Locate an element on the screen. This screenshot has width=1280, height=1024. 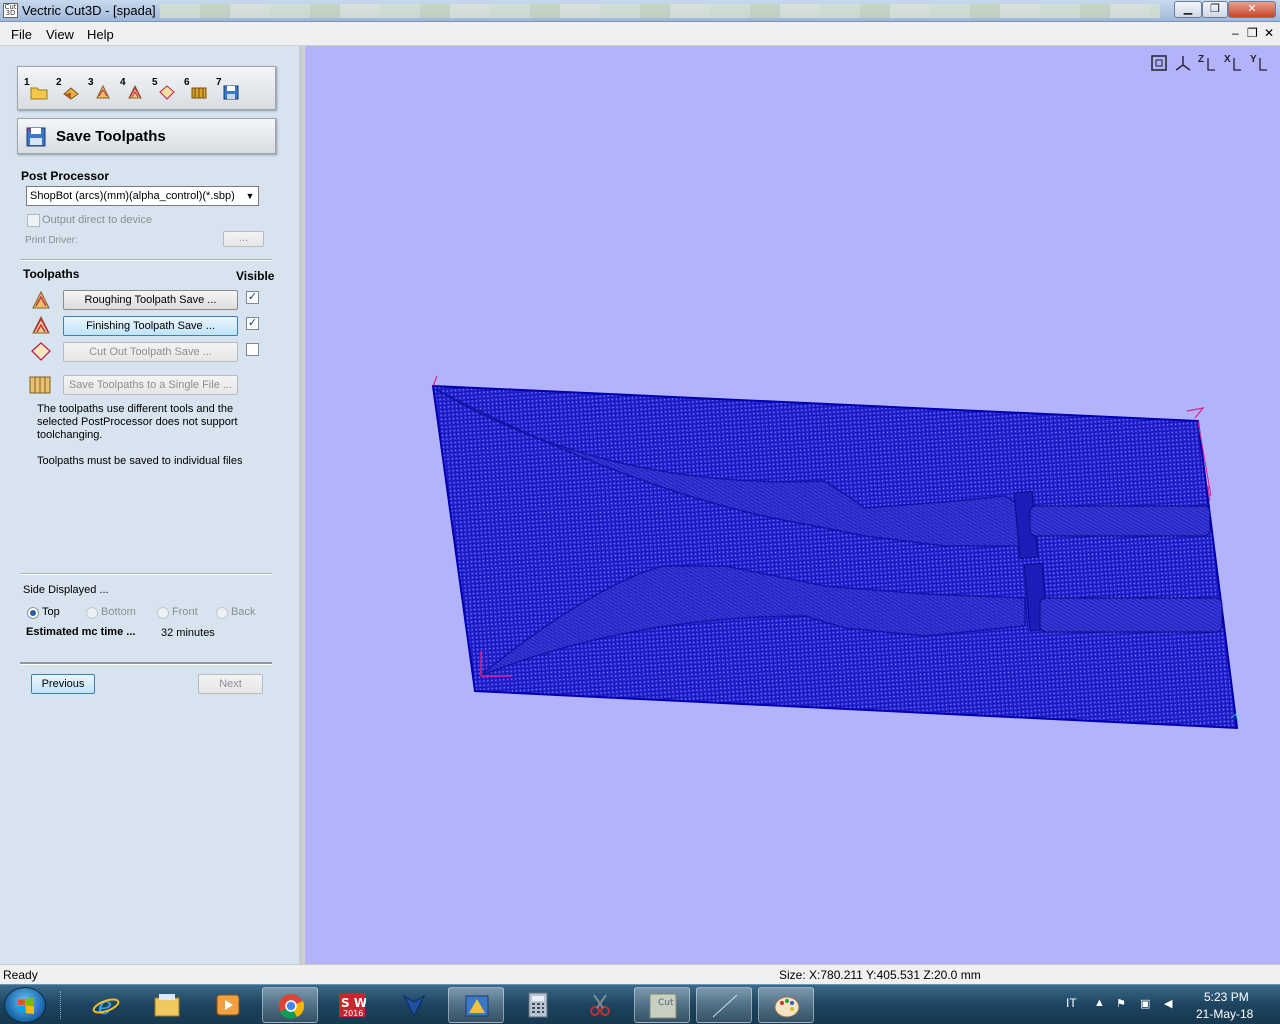
lower-handle is located at coordinates (1131, 615).